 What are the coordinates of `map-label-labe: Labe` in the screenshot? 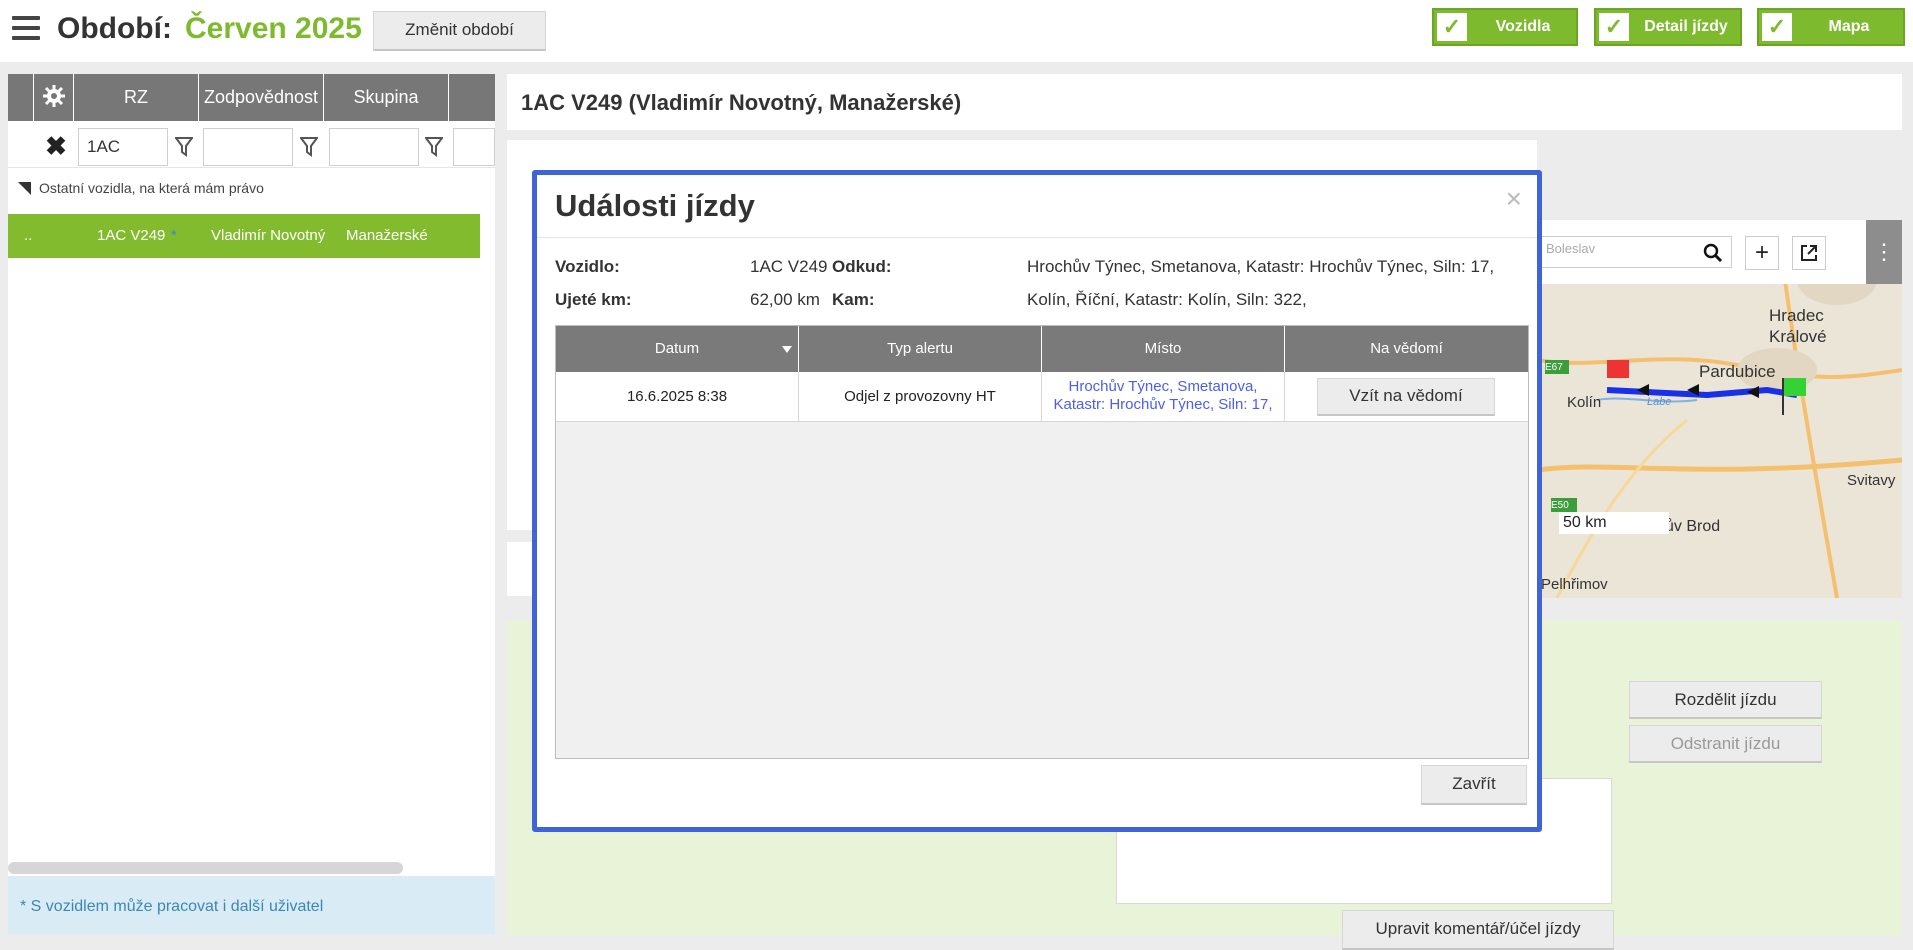 It's located at (1659, 402).